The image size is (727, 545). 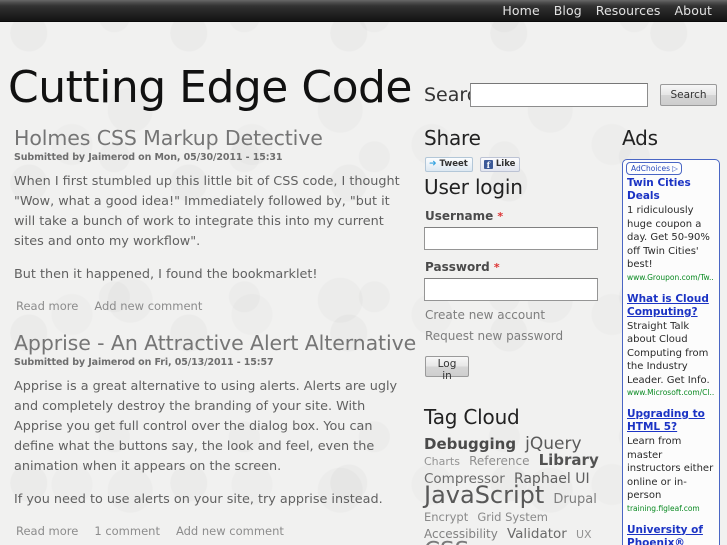 I want to click on like-button-label: Like, so click(x=505, y=164).